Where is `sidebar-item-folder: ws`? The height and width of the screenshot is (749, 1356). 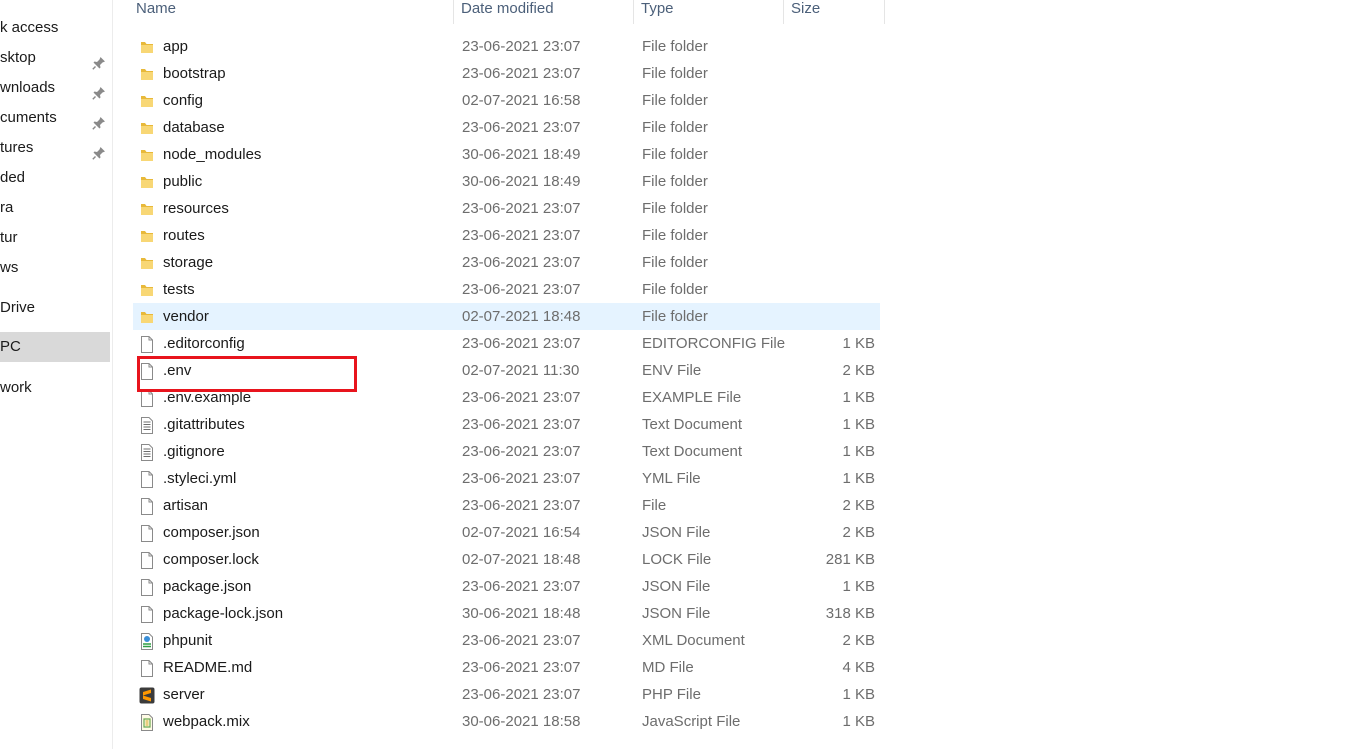 sidebar-item-folder: ws is located at coordinates (55, 268).